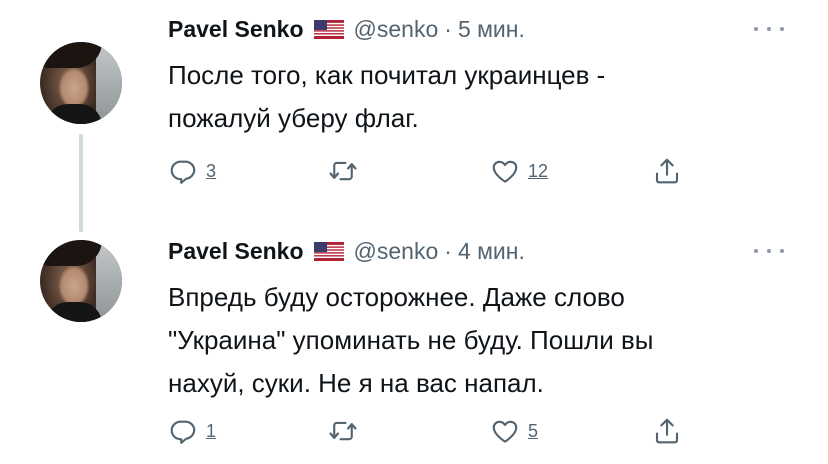  What do you see at coordinates (533, 430) in the screenshot?
I see `like-count: 5` at bounding box center [533, 430].